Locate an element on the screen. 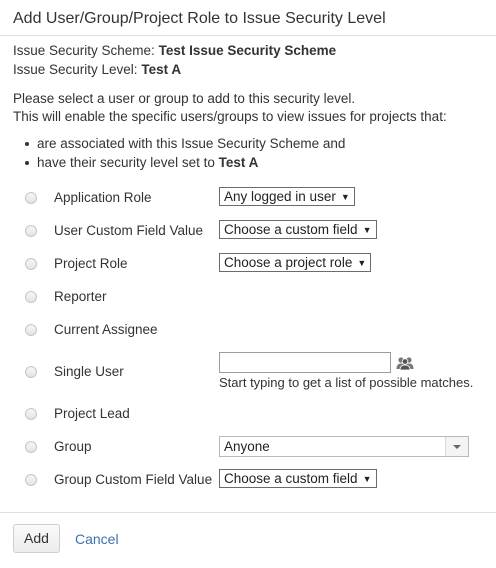 This screenshot has width=496, height=568. project-lead-label: Project Lead is located at coordinates (92, 413).